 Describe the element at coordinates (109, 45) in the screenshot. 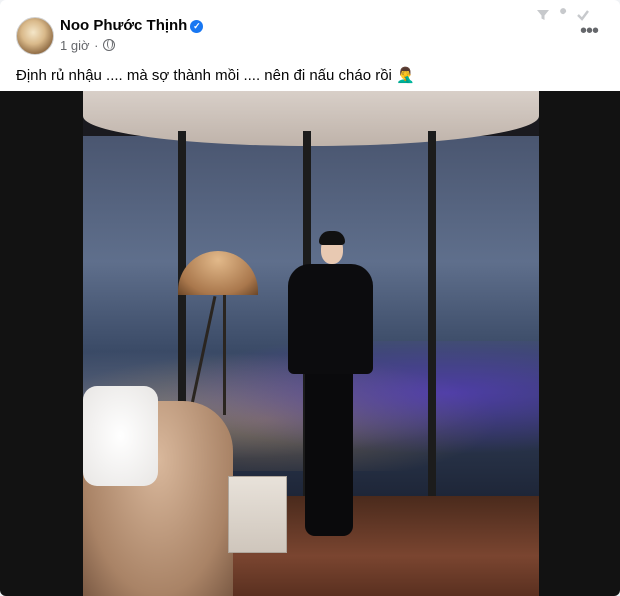

I see `globe-icon` at that location.